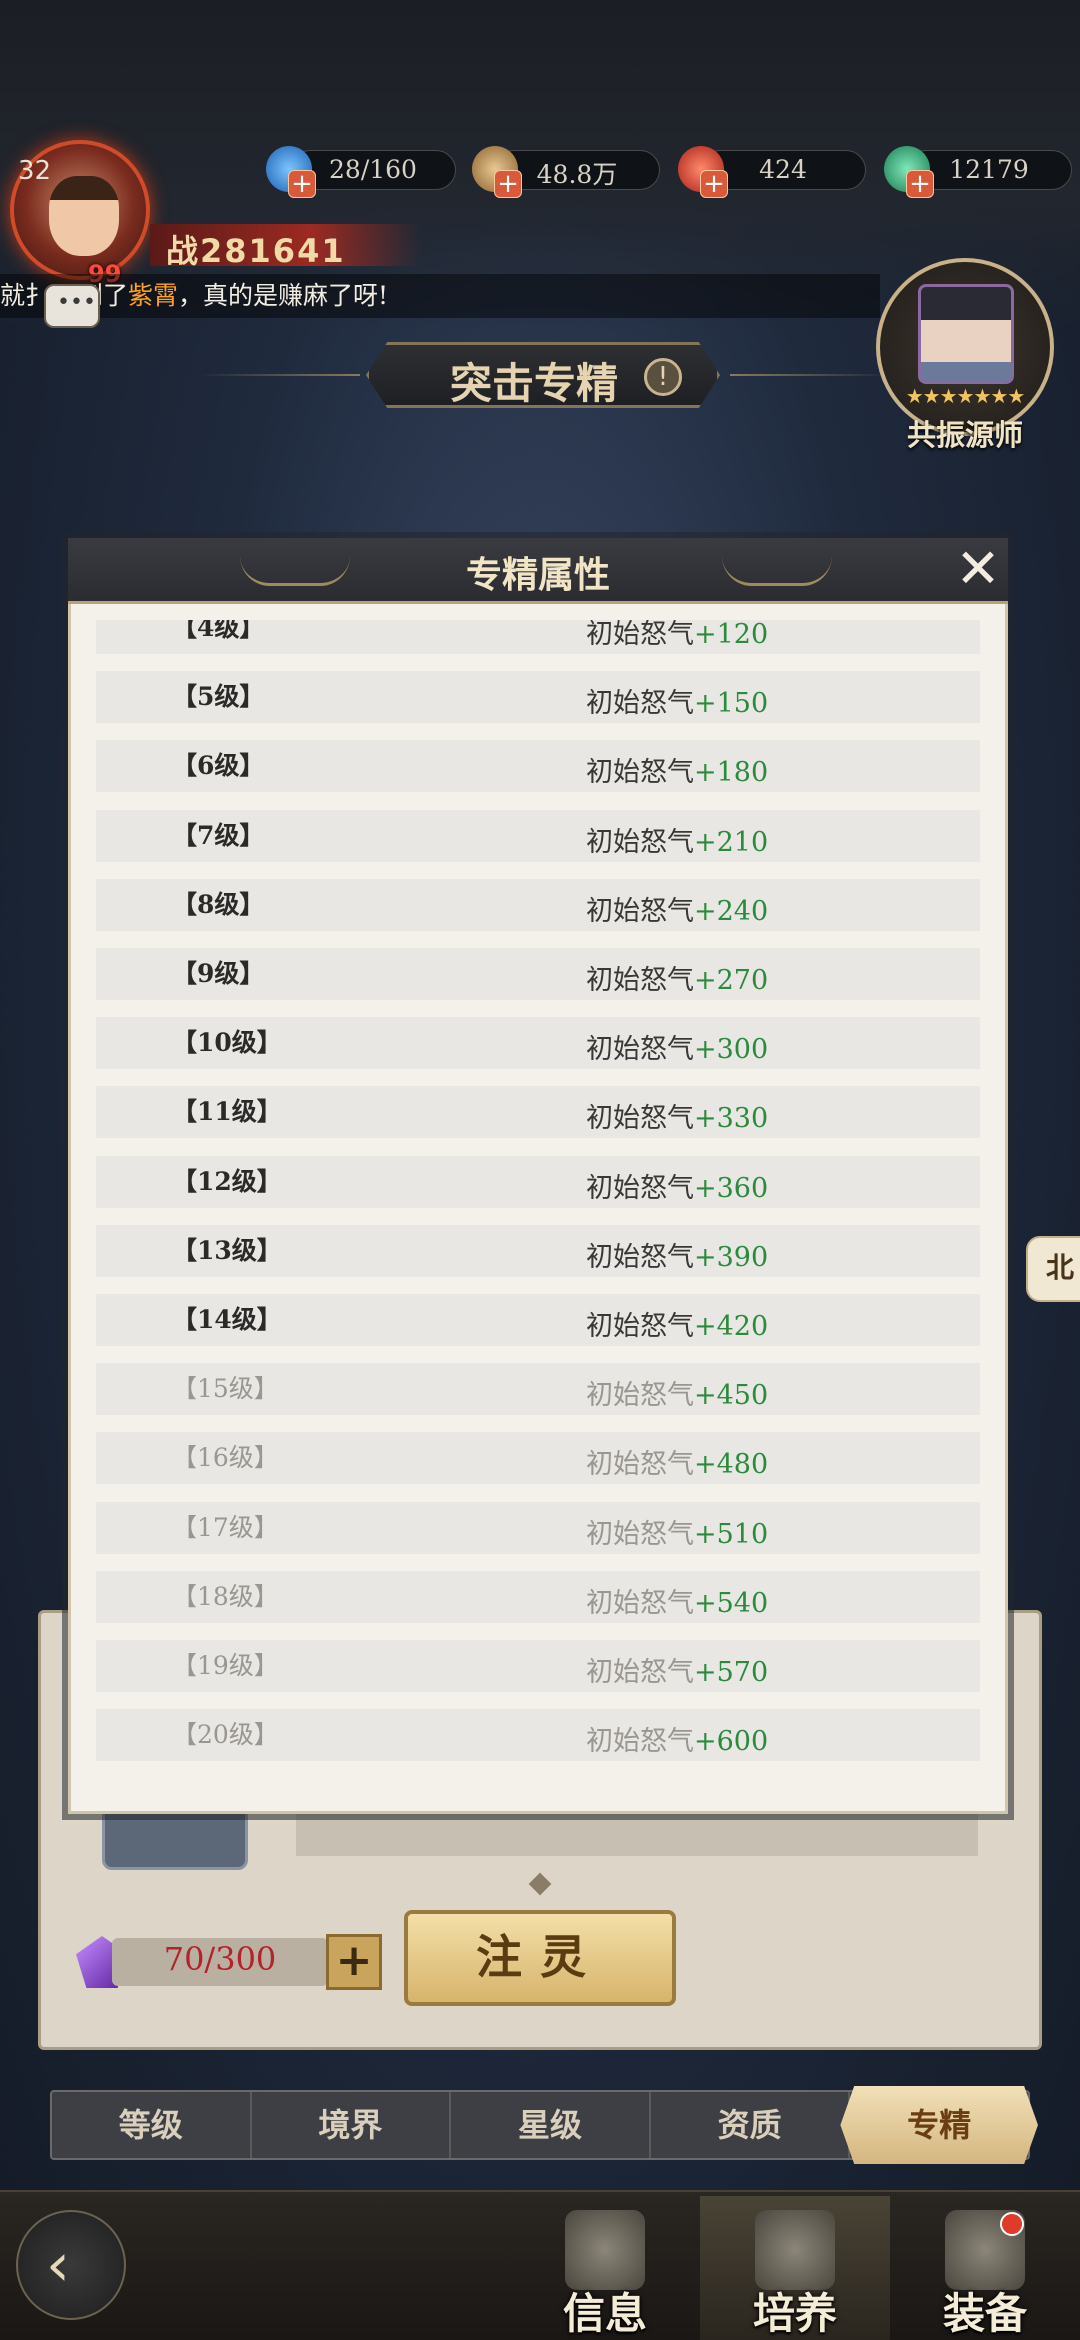 The height and width of the screenshot is (2340, 1080). I want to click on row-level: 【20级】, so click(225, 1735).